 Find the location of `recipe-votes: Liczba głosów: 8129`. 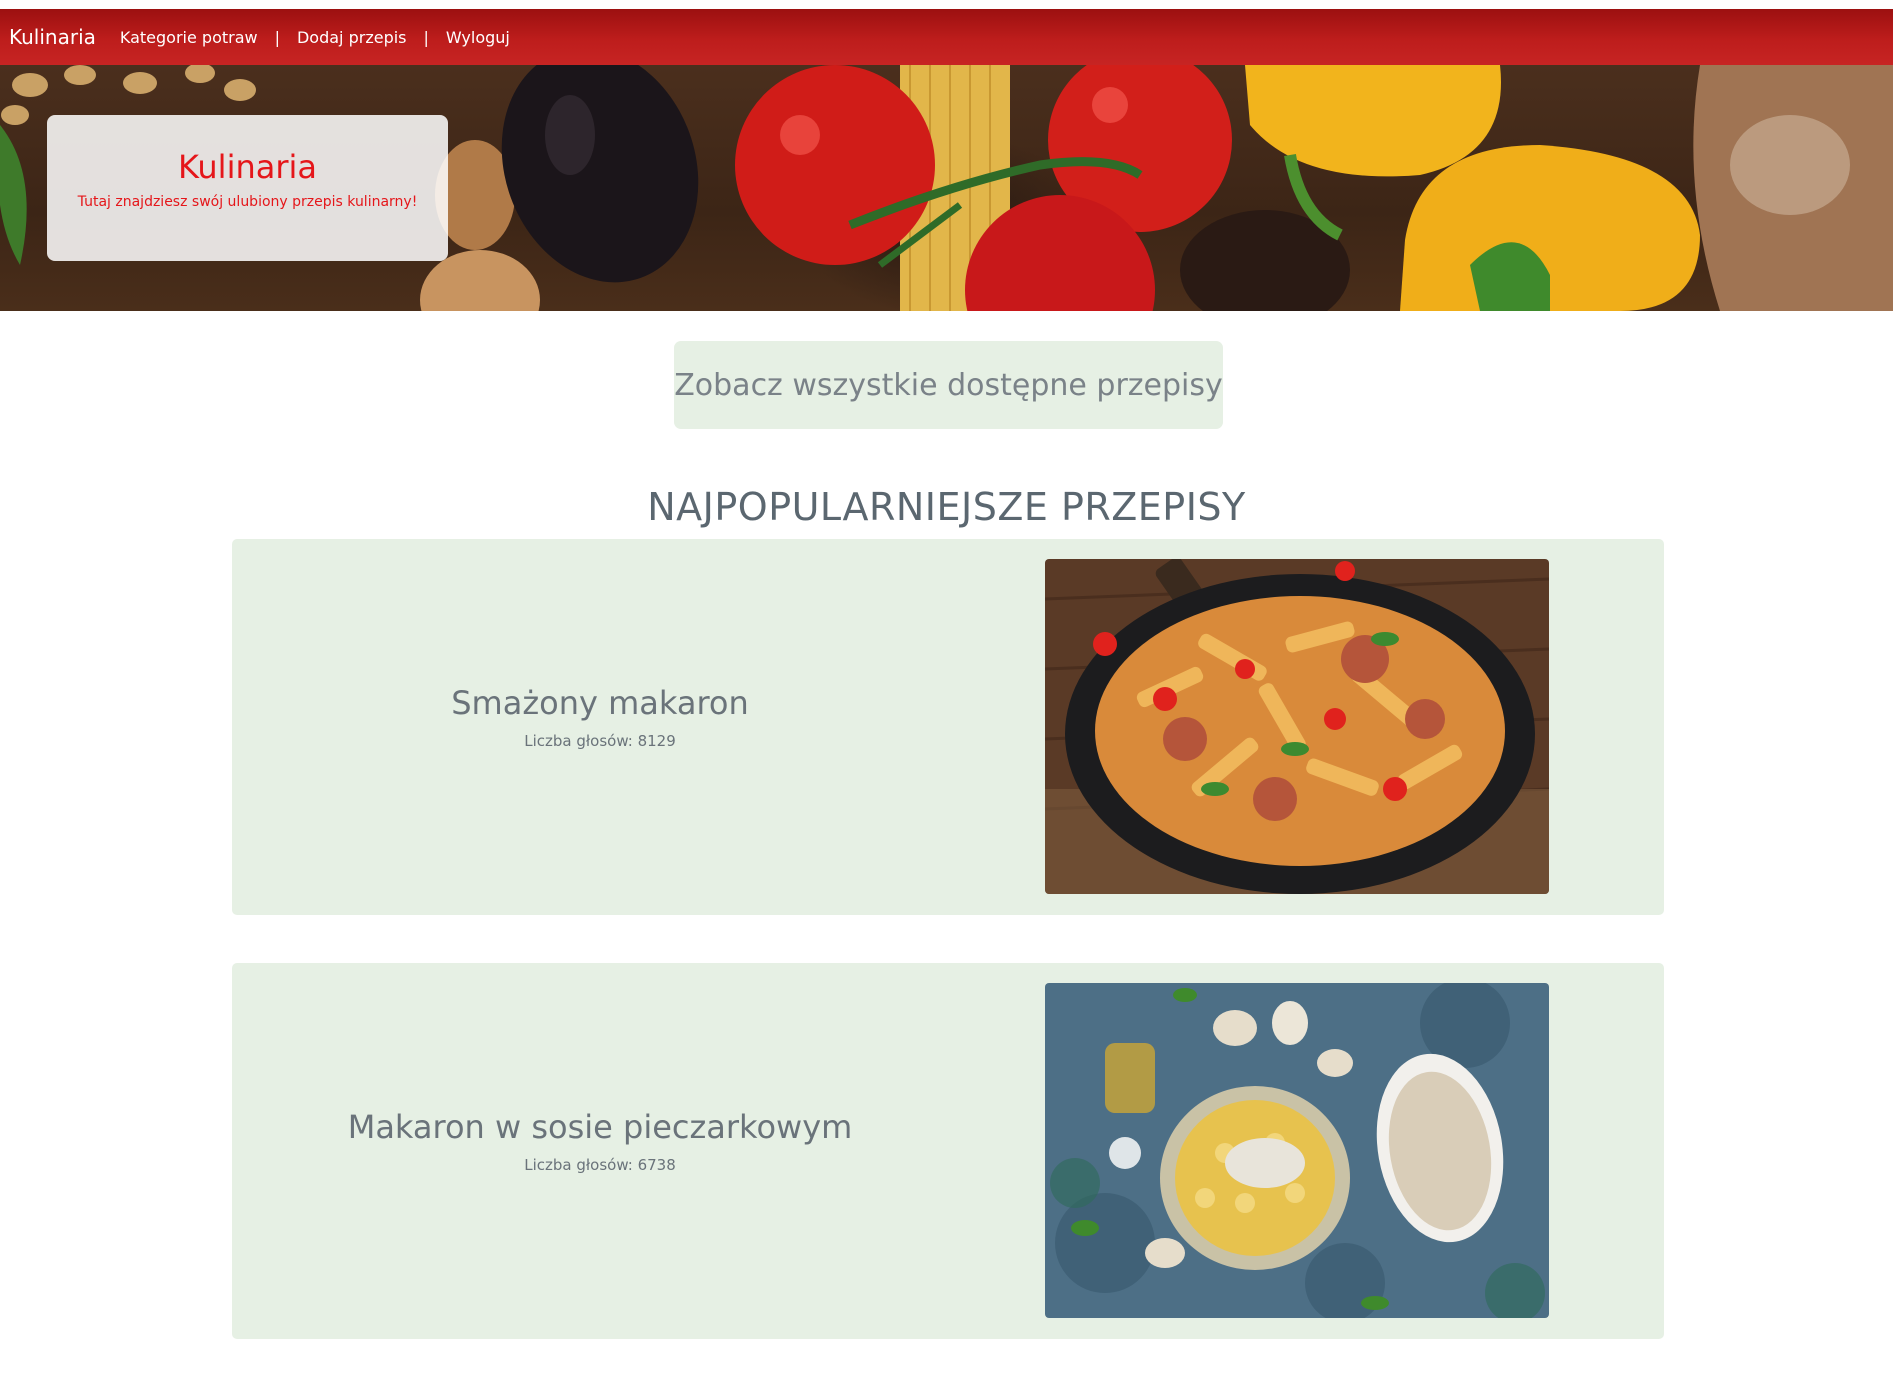

recipe-votes: Liczba głosów: 8129 is located at coordinates (600, 741).